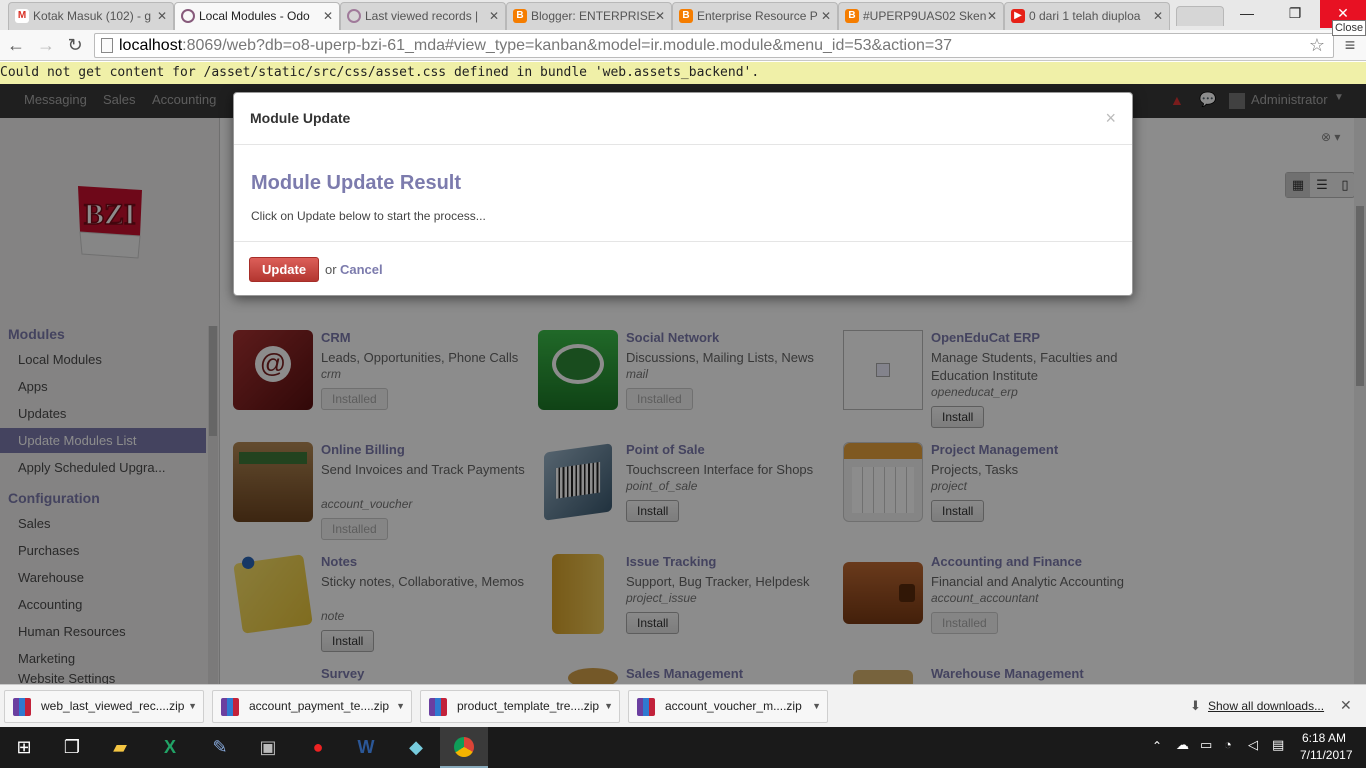 Image resolution: width=1366 pixels, height=772 pixels. I want to click on dialog-title: Module Update, so click(300, 118).